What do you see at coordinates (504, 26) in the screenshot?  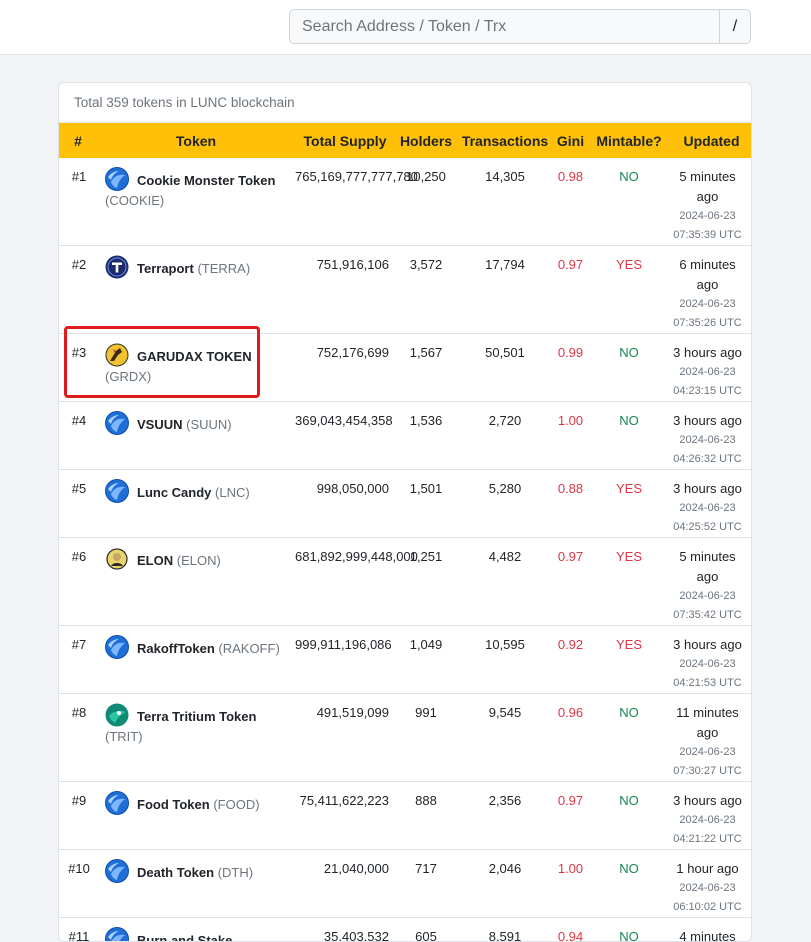 I see `search-input` at bounding box center [504, 26].